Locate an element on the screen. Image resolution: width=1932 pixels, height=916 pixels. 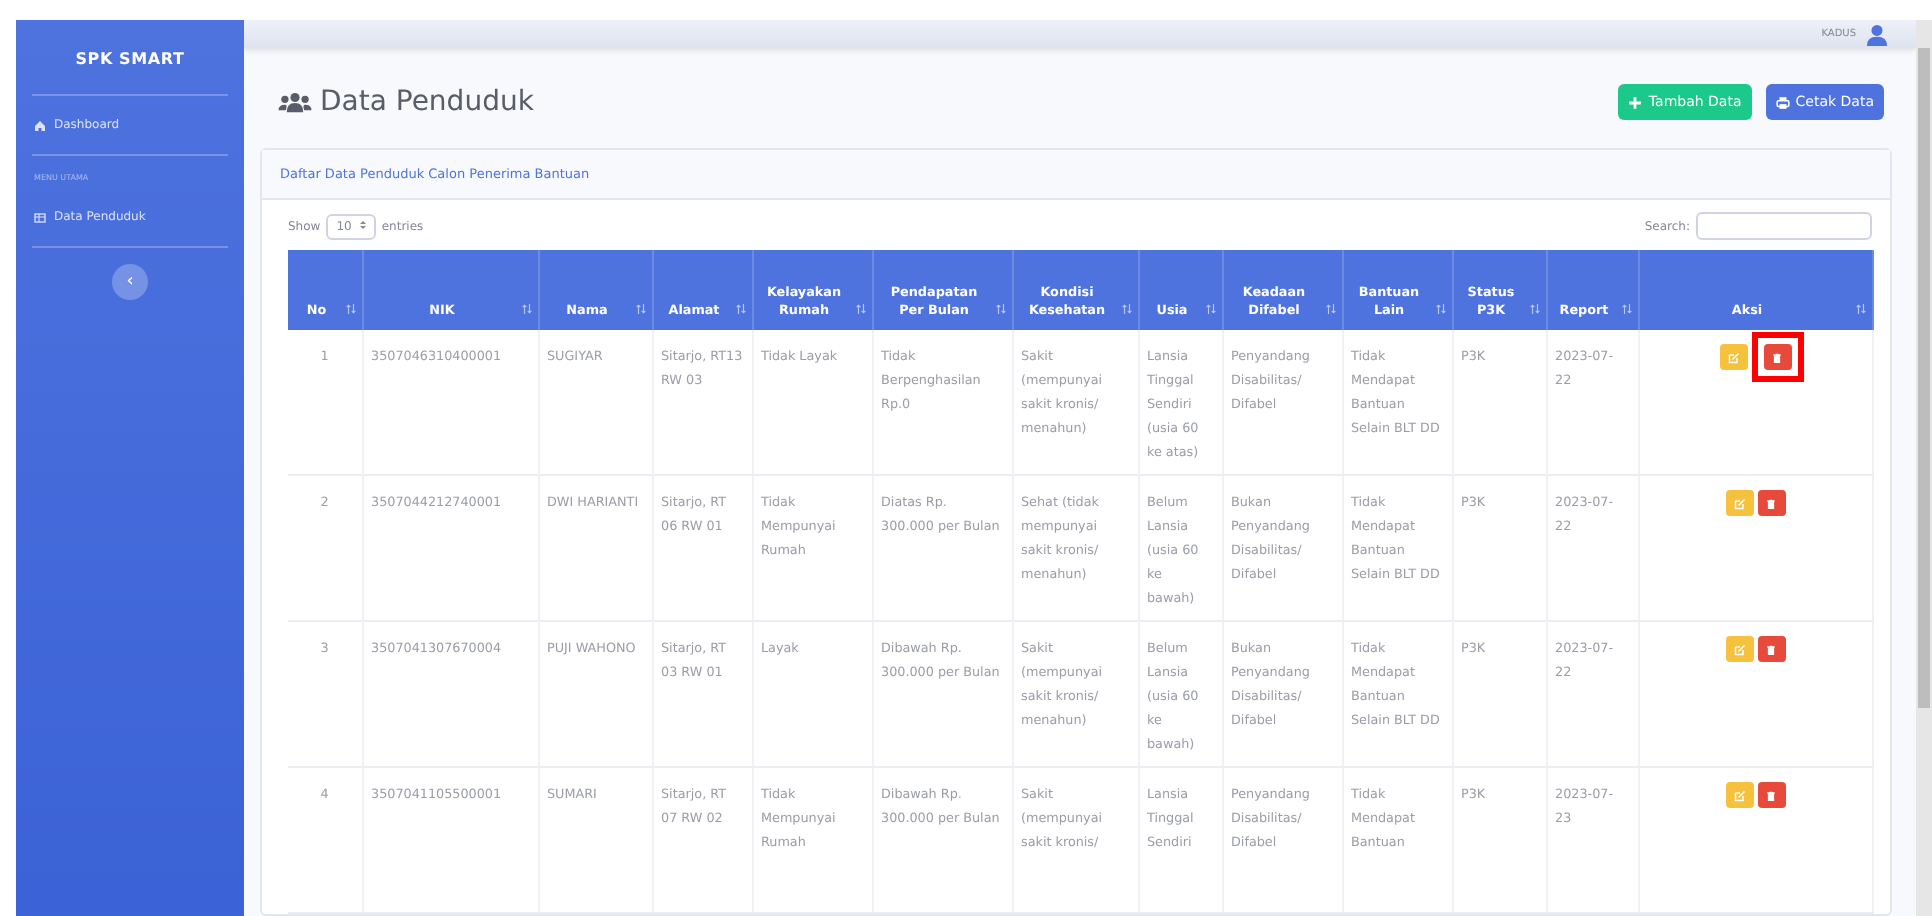
sort-caret-icon is located at coordinates (362, 224).